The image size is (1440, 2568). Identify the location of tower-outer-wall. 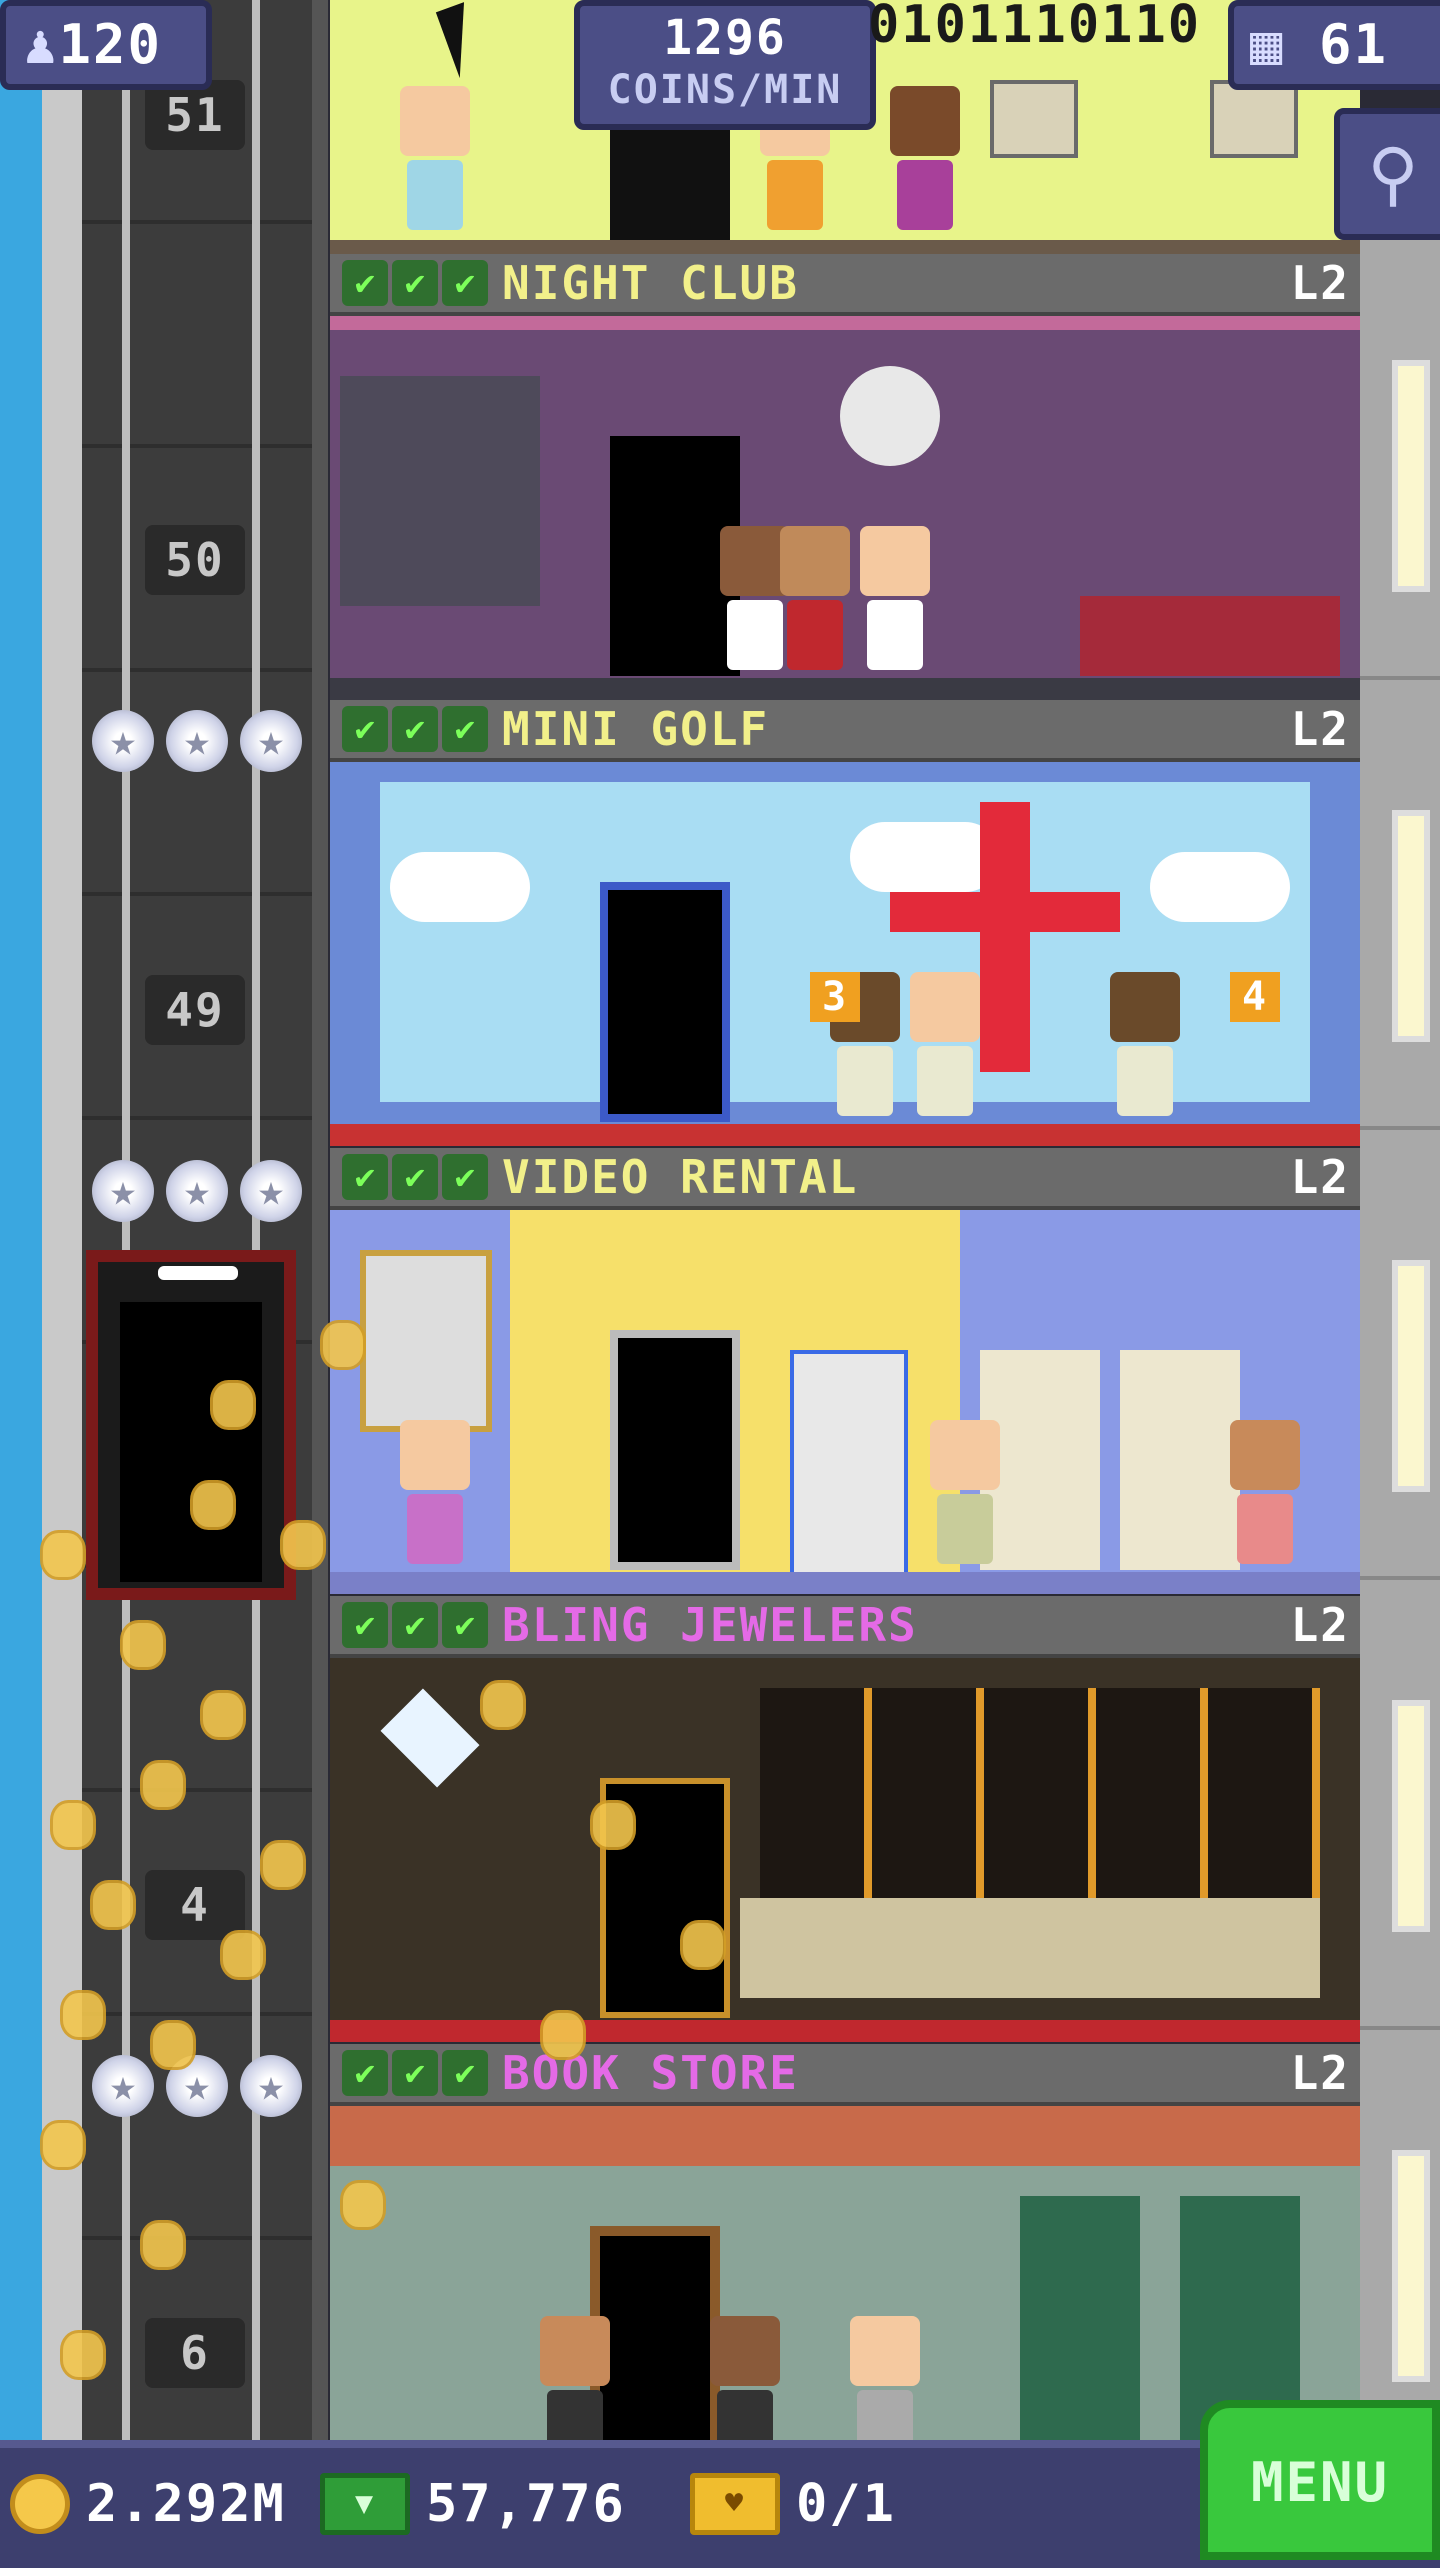
(62, 1220).